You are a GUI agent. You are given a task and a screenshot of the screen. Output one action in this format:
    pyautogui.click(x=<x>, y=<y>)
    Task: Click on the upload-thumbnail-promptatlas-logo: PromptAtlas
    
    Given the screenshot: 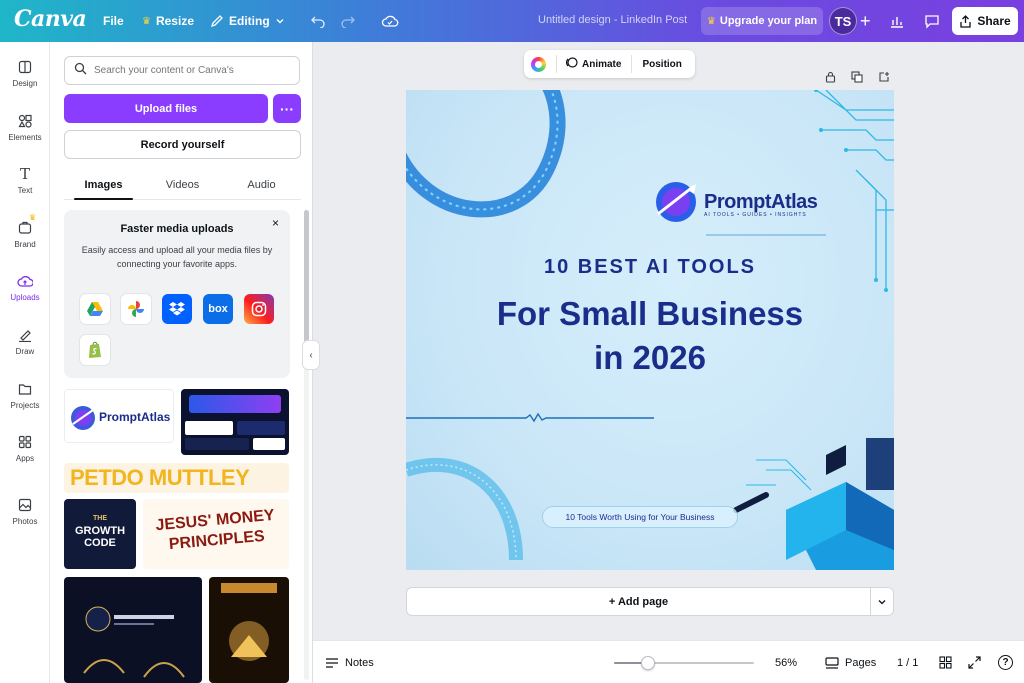 What is the action you would take?
    pyautogui.click(x=119, y=416)
    